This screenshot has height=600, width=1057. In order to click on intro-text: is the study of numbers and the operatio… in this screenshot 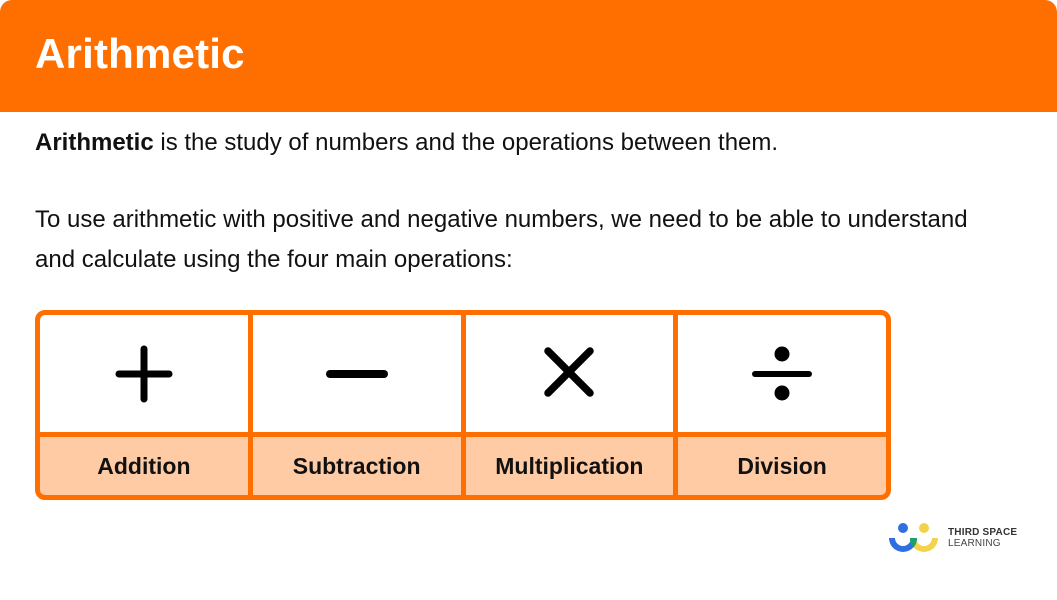, I will do `click(466, 142)`.